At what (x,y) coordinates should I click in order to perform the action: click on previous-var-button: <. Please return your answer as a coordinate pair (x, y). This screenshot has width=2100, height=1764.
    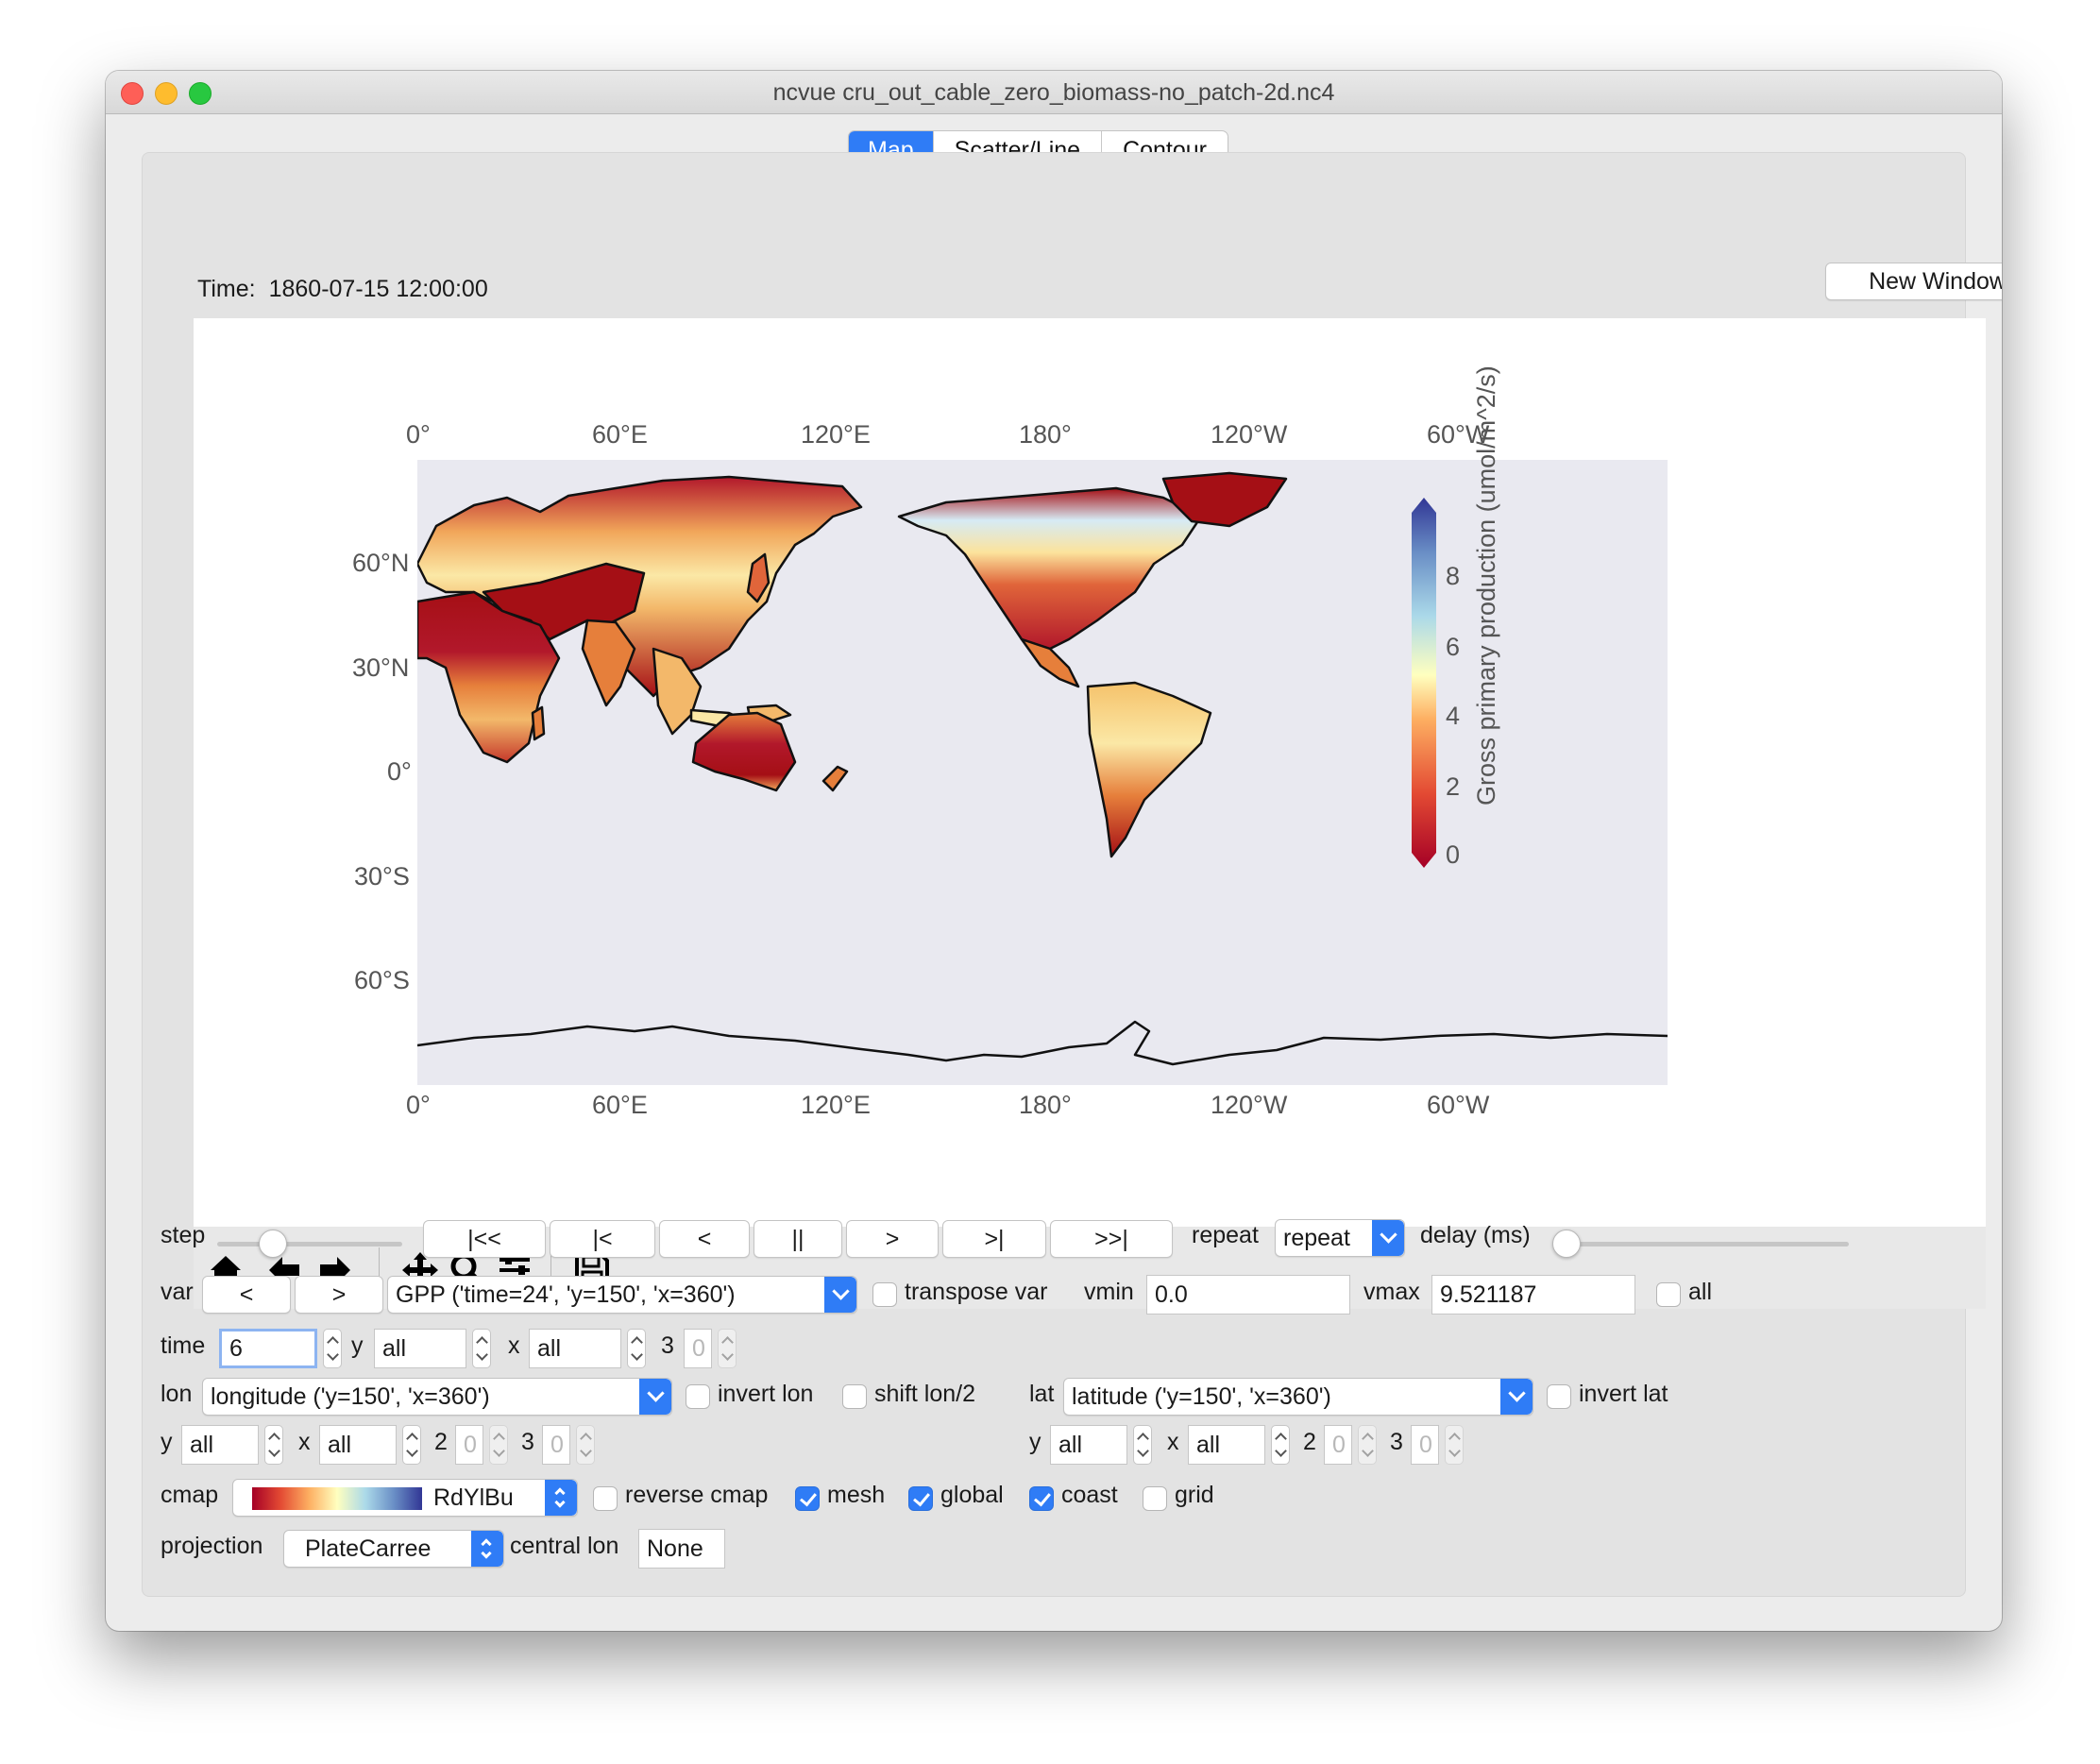
    Looking at the image, I should click on (247, 1295).